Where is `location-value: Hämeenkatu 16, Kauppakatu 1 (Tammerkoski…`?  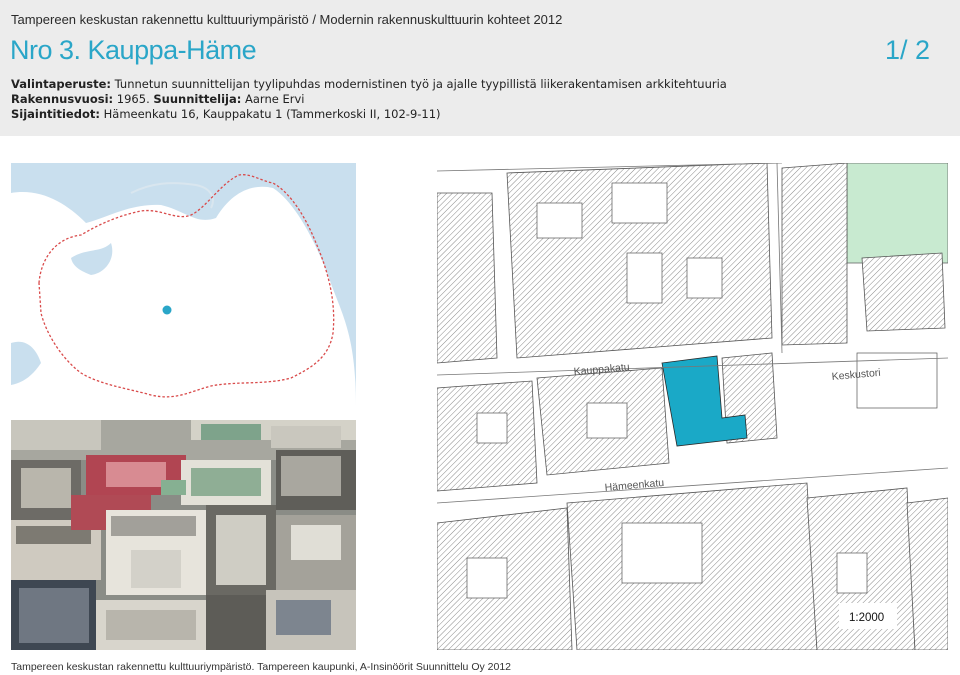 location-value: Hämeenkatu 16, Kauppakatu 1 (Tammerkoski… is located at coordinates (272, 114).